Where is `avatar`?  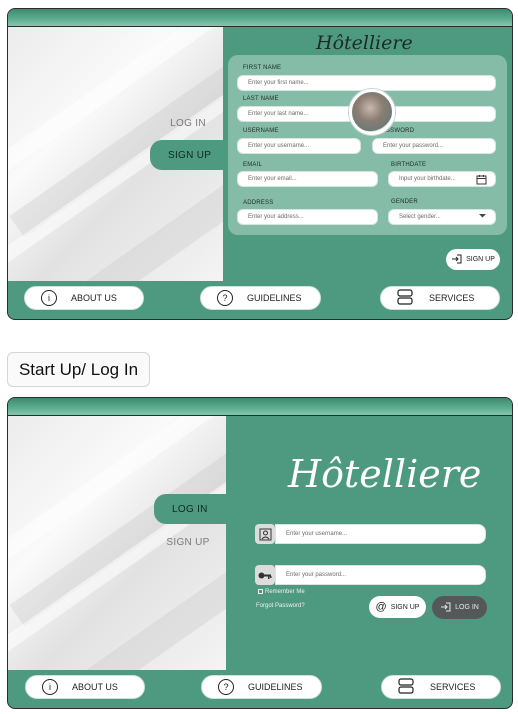 avatar is located at coordinates (372, 112).